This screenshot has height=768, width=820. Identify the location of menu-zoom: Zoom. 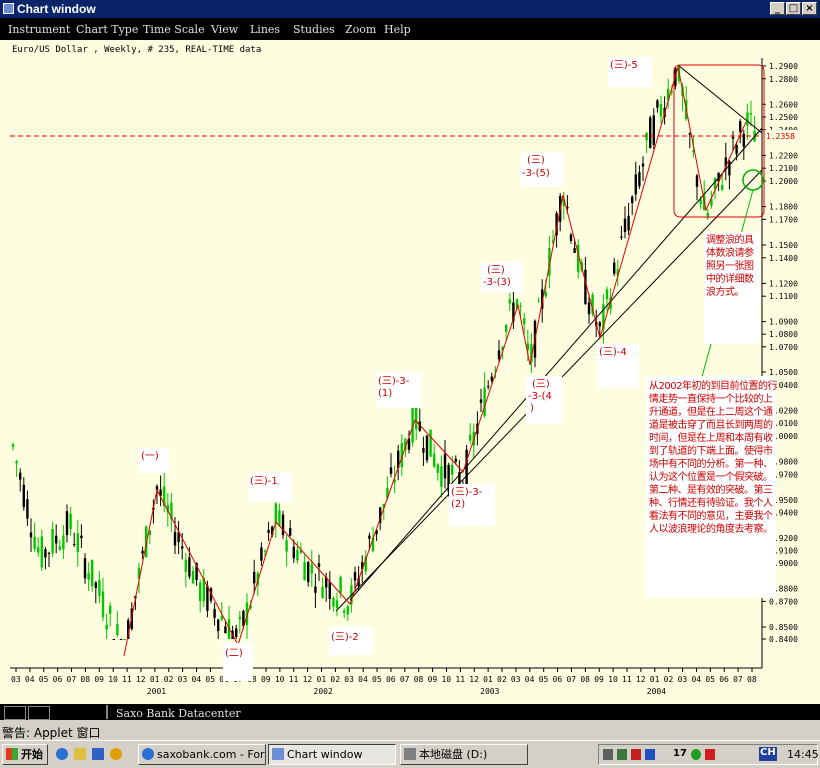
(360, 29).